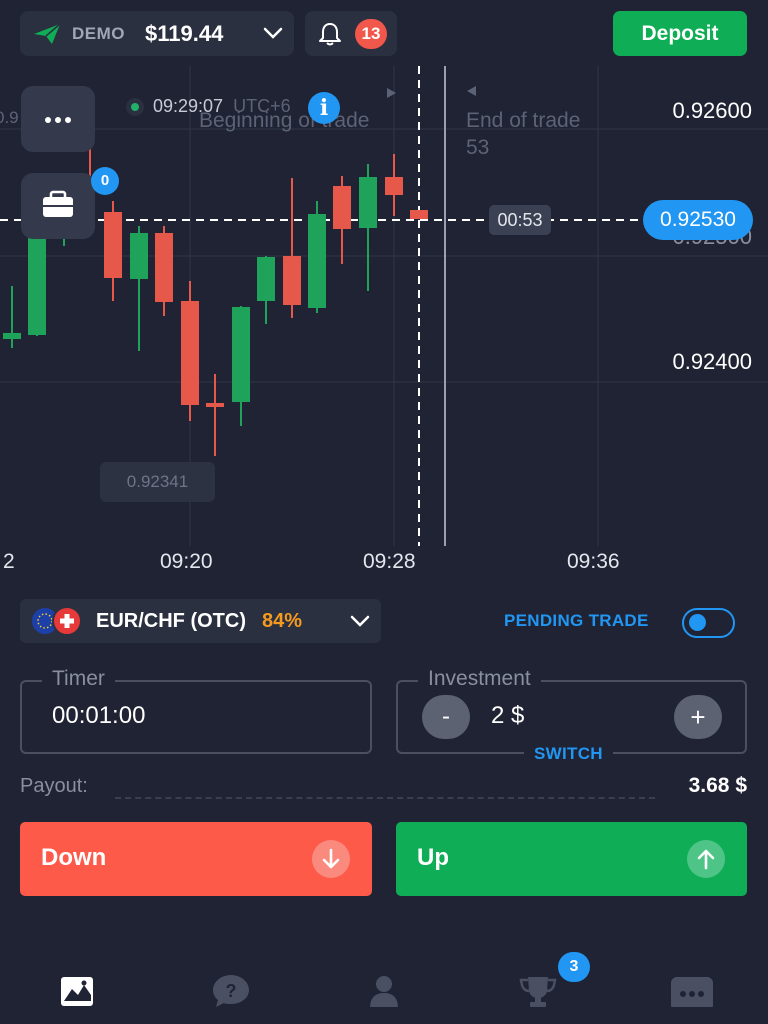 The width and height of the screenshot is (768, 1024). Describe the element at coordinates (351, 33) in the screenshot. I see `notifications-button: 13` at that location.